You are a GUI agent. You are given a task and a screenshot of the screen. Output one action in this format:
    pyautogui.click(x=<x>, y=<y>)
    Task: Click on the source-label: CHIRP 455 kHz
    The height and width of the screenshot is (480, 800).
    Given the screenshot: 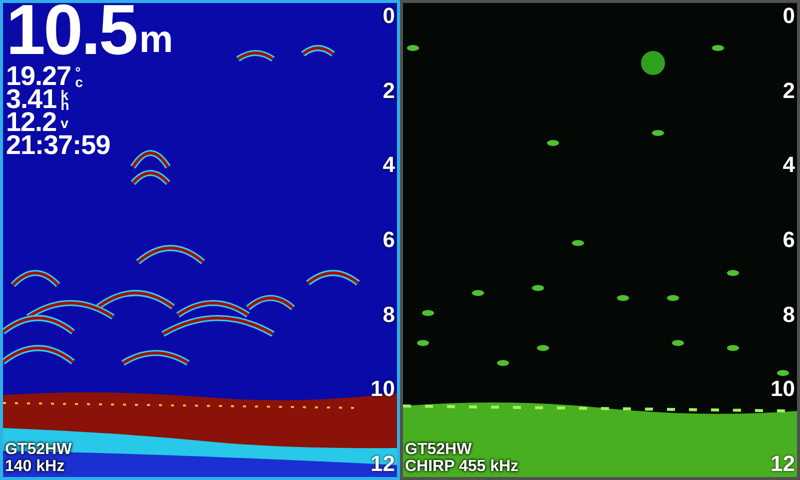 What is the action you would take?
    pyautogui.click(x=462, y=466)
    